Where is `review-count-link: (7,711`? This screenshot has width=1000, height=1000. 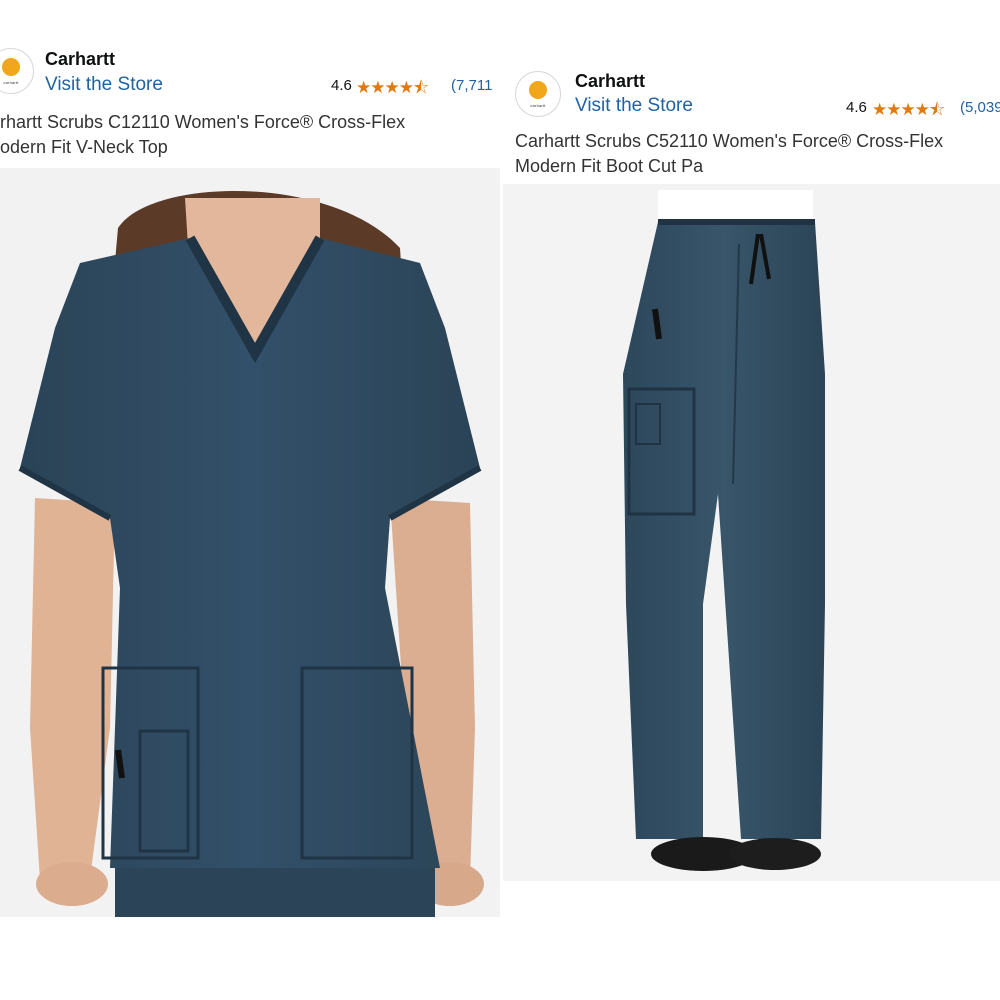 review-count-link: (7,711 is located at coordinates (471, 85).